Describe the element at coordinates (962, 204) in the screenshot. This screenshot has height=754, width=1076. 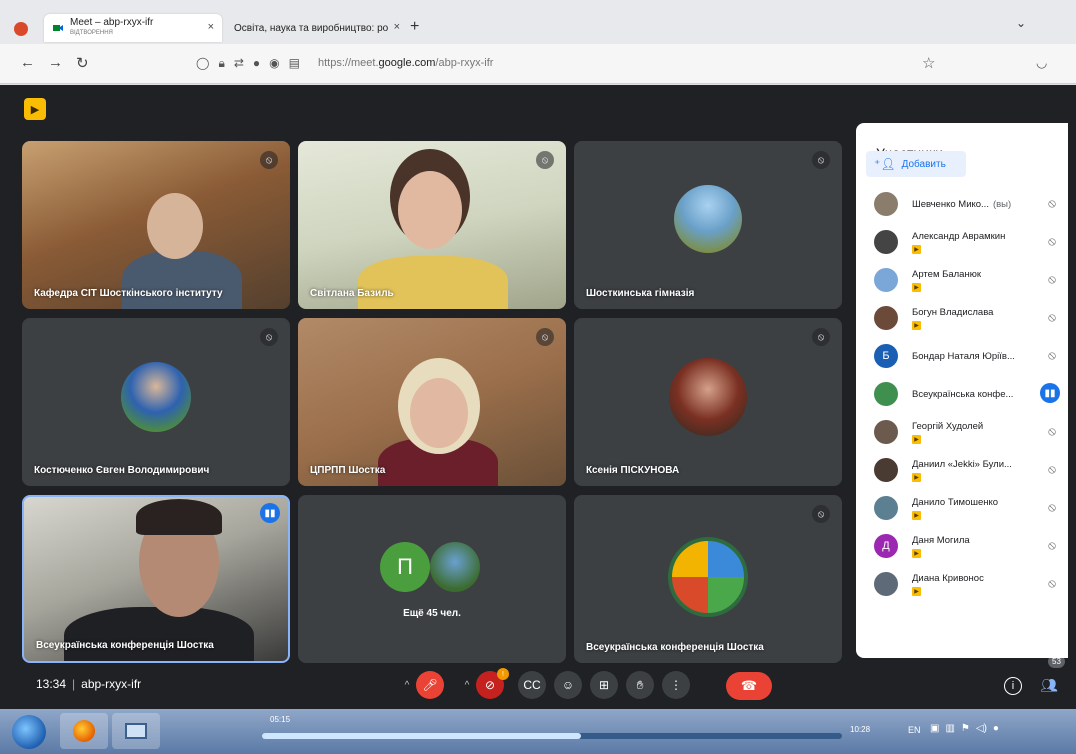
I see `participant-row: Шевченко Мико... (вы) ⦸` at that location.